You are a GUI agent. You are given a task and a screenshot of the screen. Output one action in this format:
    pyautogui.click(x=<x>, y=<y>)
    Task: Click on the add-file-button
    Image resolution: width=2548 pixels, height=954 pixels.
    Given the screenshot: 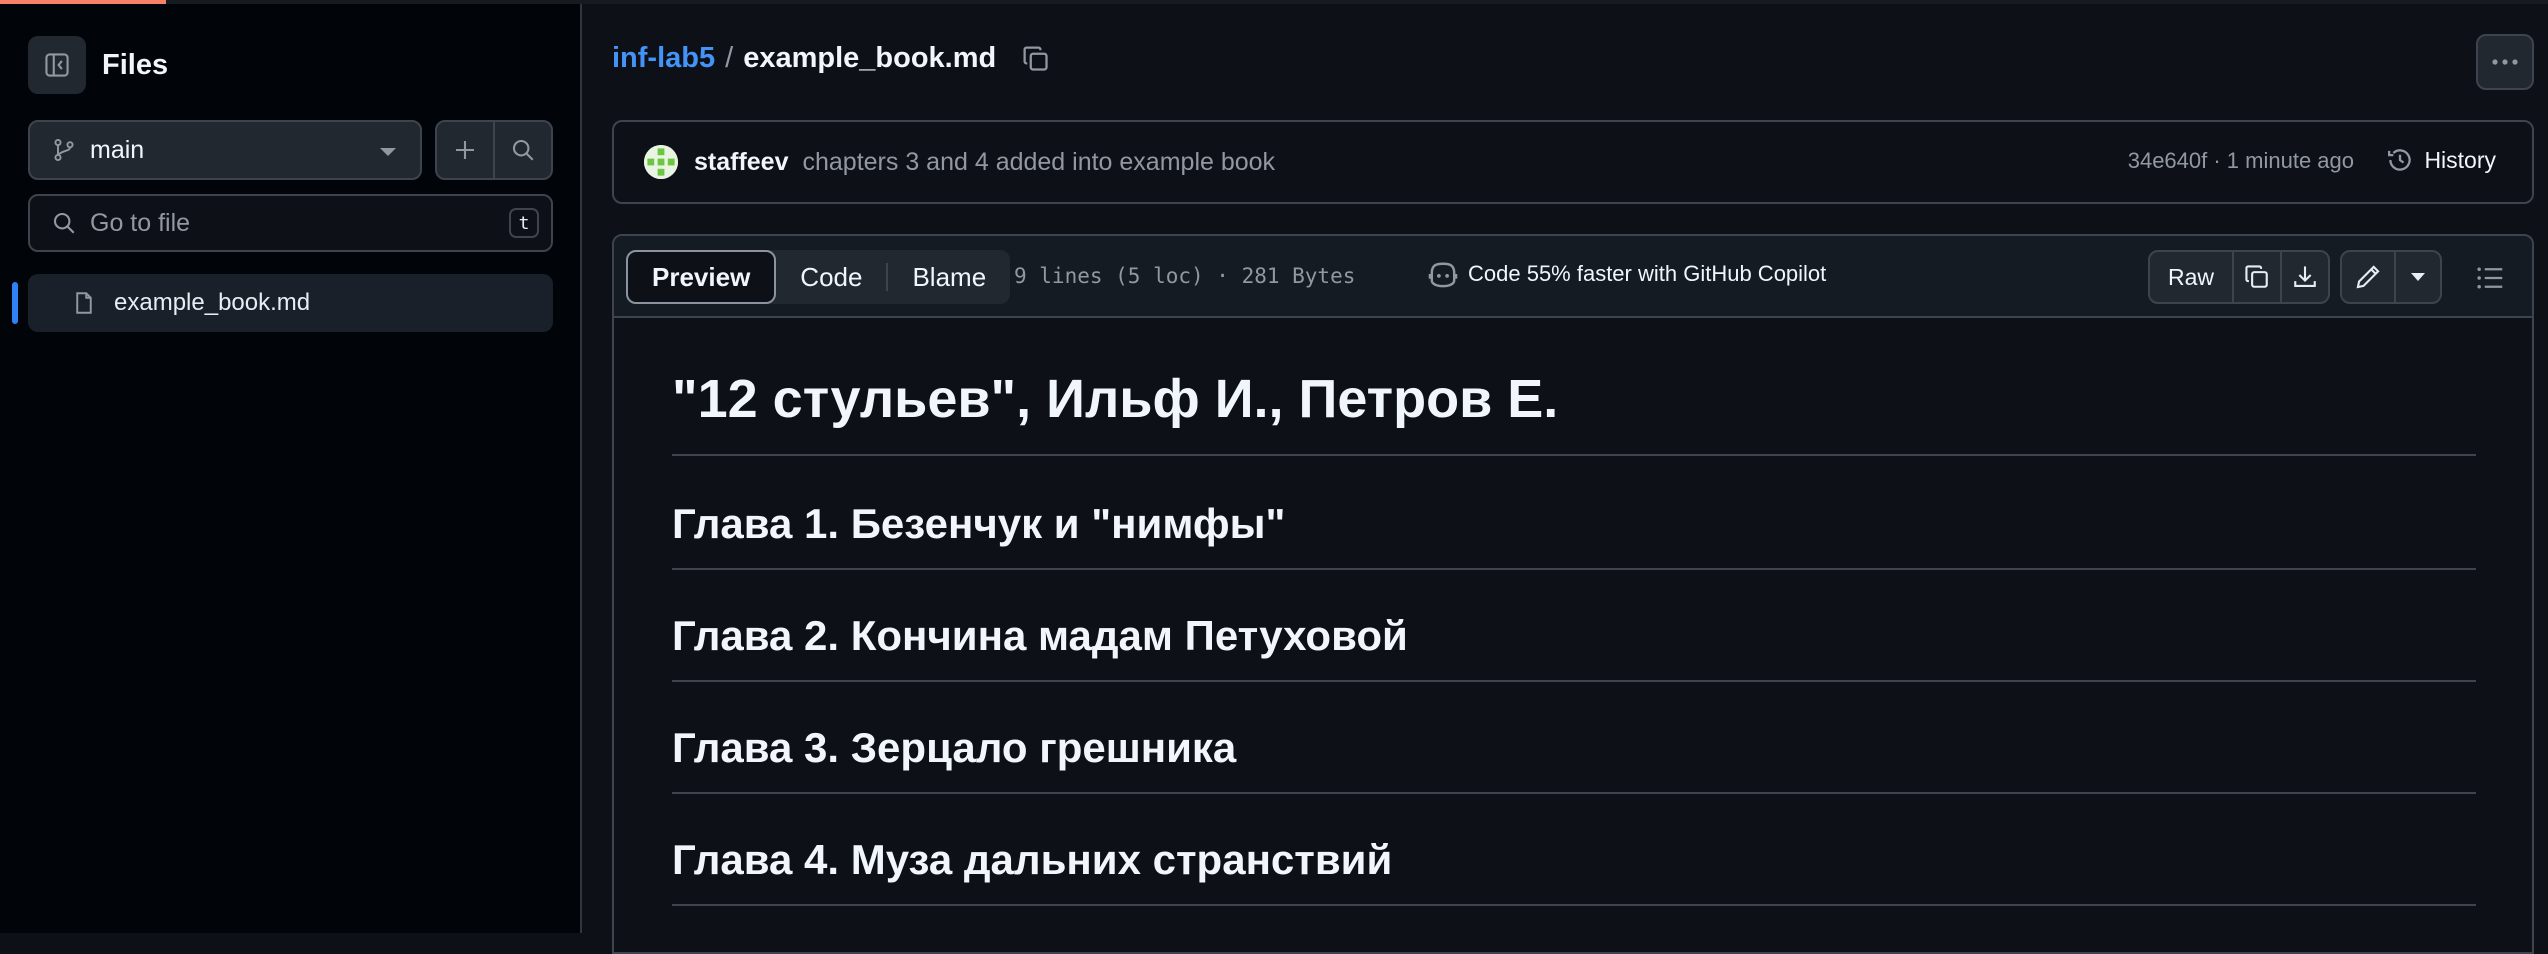 What is the action you would take?
    pyautogui.click(x=465, y=150)
    